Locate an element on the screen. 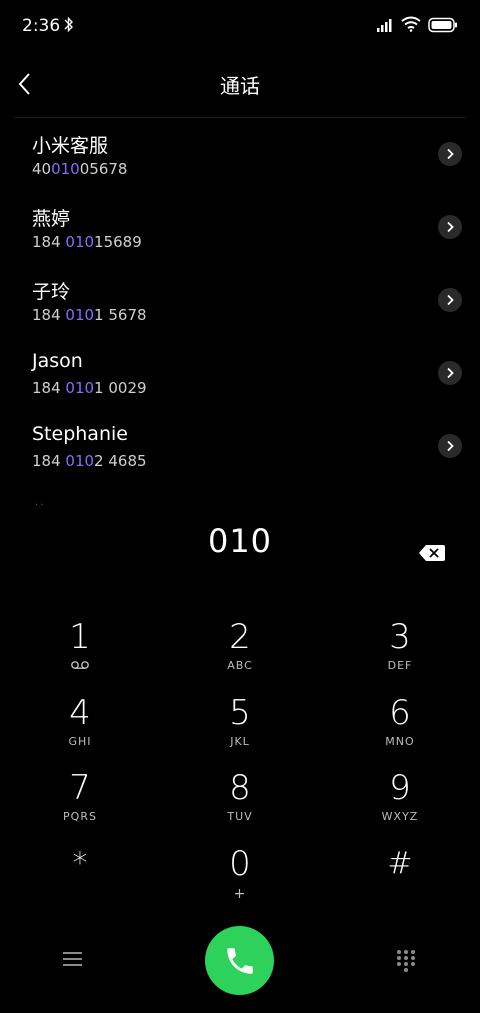 This screenshot has width=480, height=1013. contact-row: 子玲 184 0101 5678 is located at coordinates (240, 308).